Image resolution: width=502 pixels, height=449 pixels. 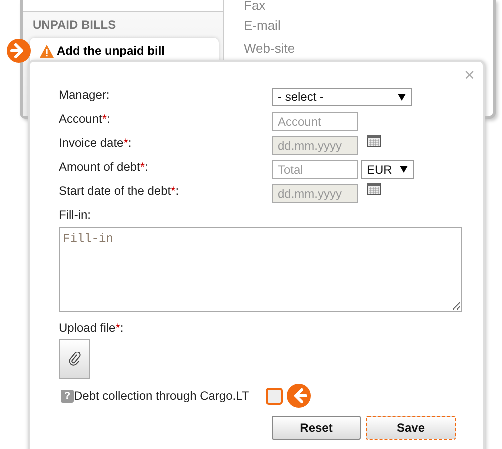 What do you see at coordinates (162, 396) in the screenshot?
I see `checkbox-label: Debt collection through Cargo.LT` at bounding box center [162, 396].